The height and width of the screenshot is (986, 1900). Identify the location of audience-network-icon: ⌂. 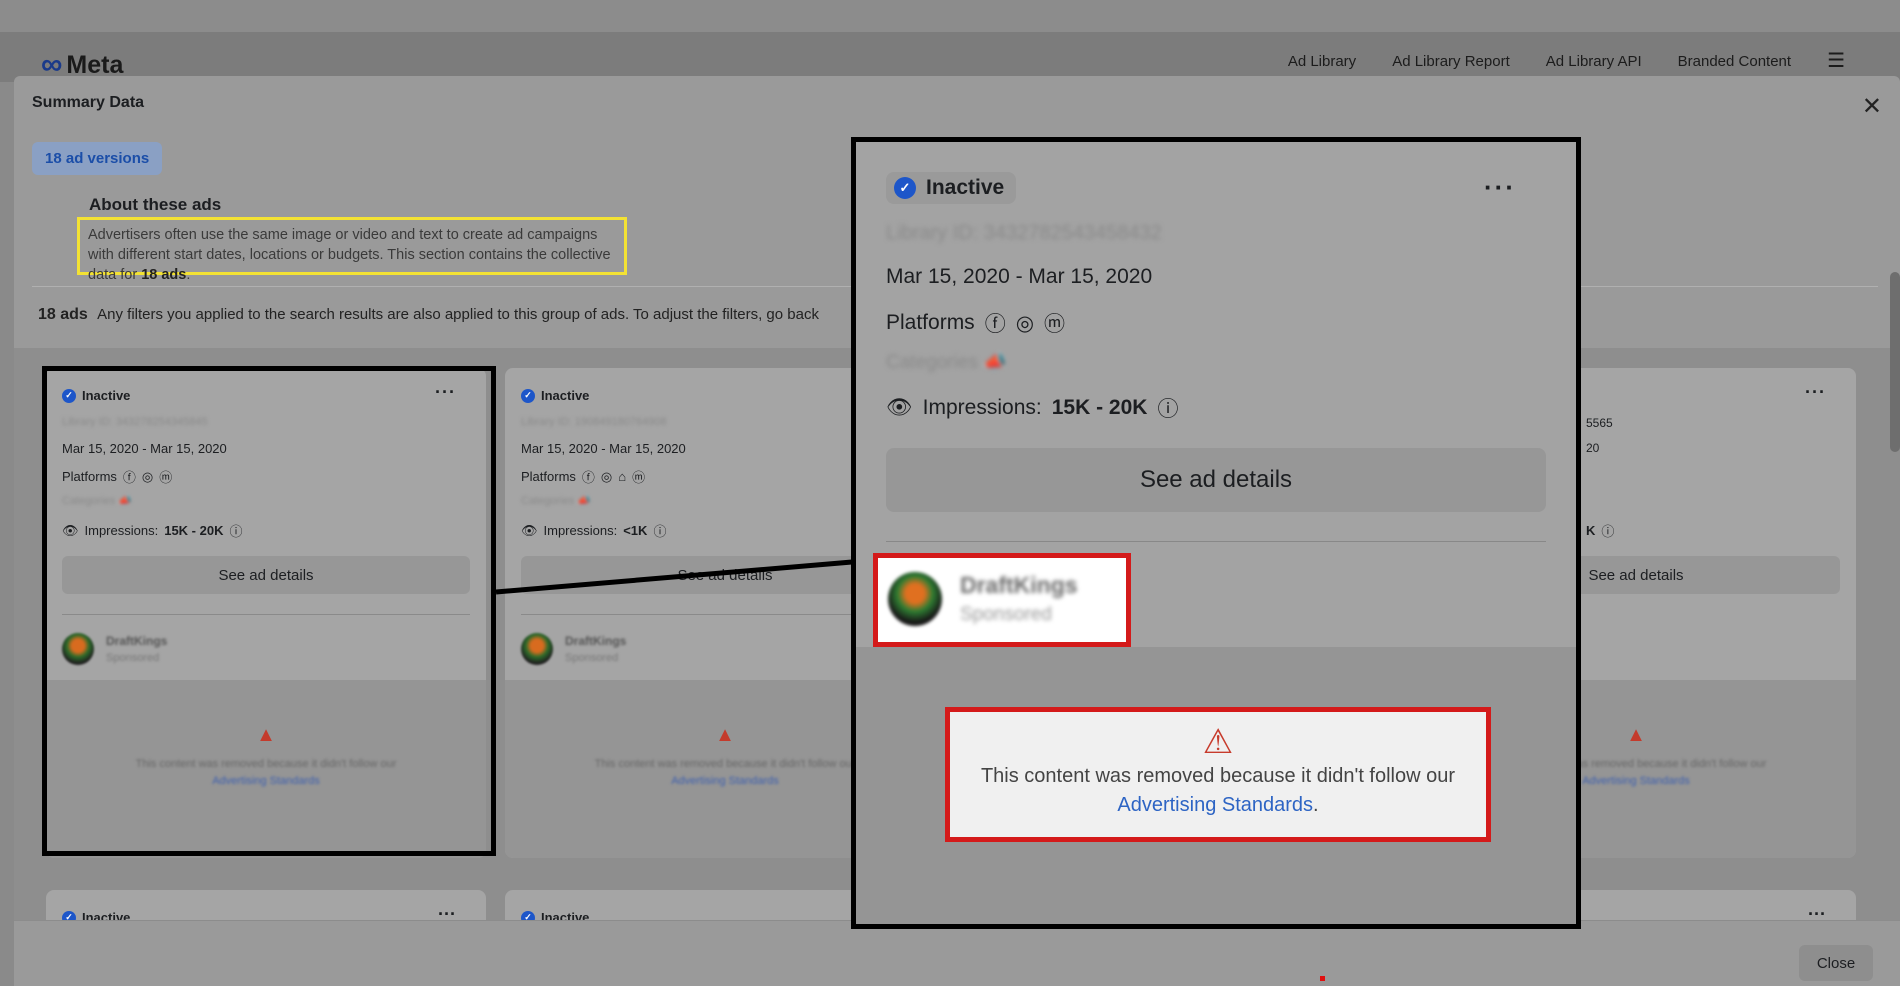
(622, 476).